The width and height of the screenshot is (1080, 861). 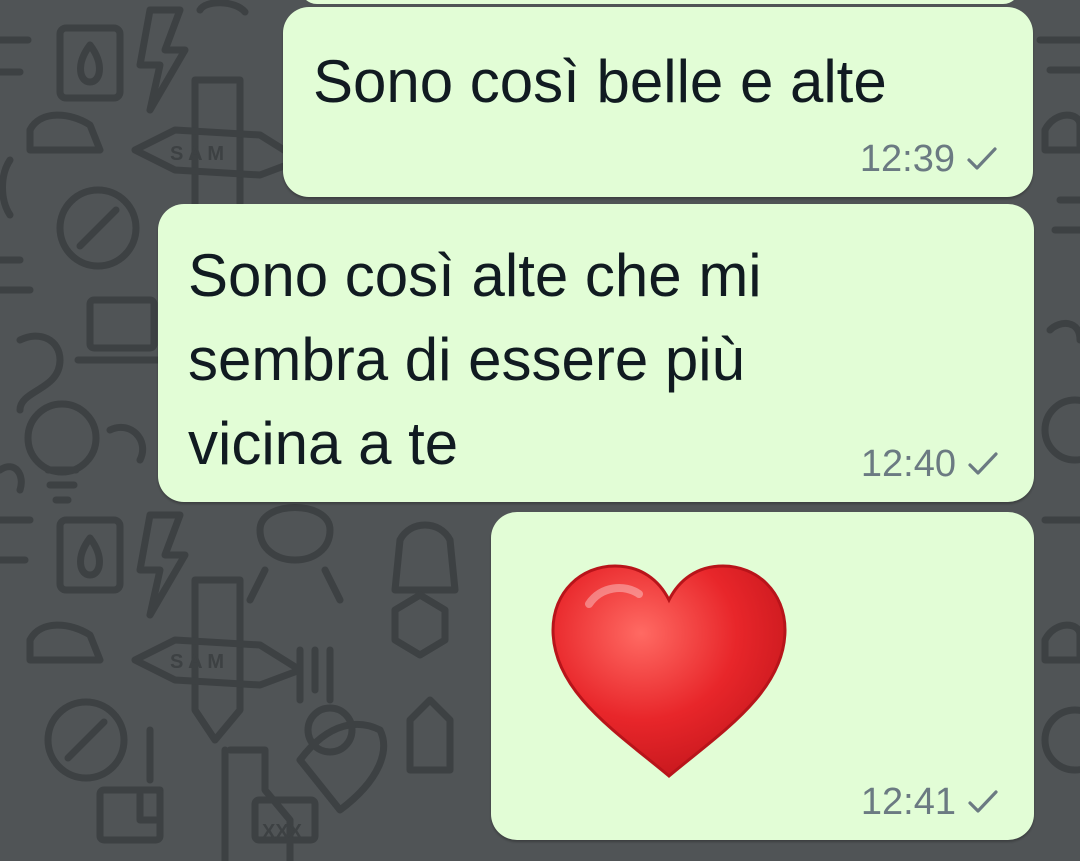 I want to click on message-meta: 12:40, so click(x=930, y=464).